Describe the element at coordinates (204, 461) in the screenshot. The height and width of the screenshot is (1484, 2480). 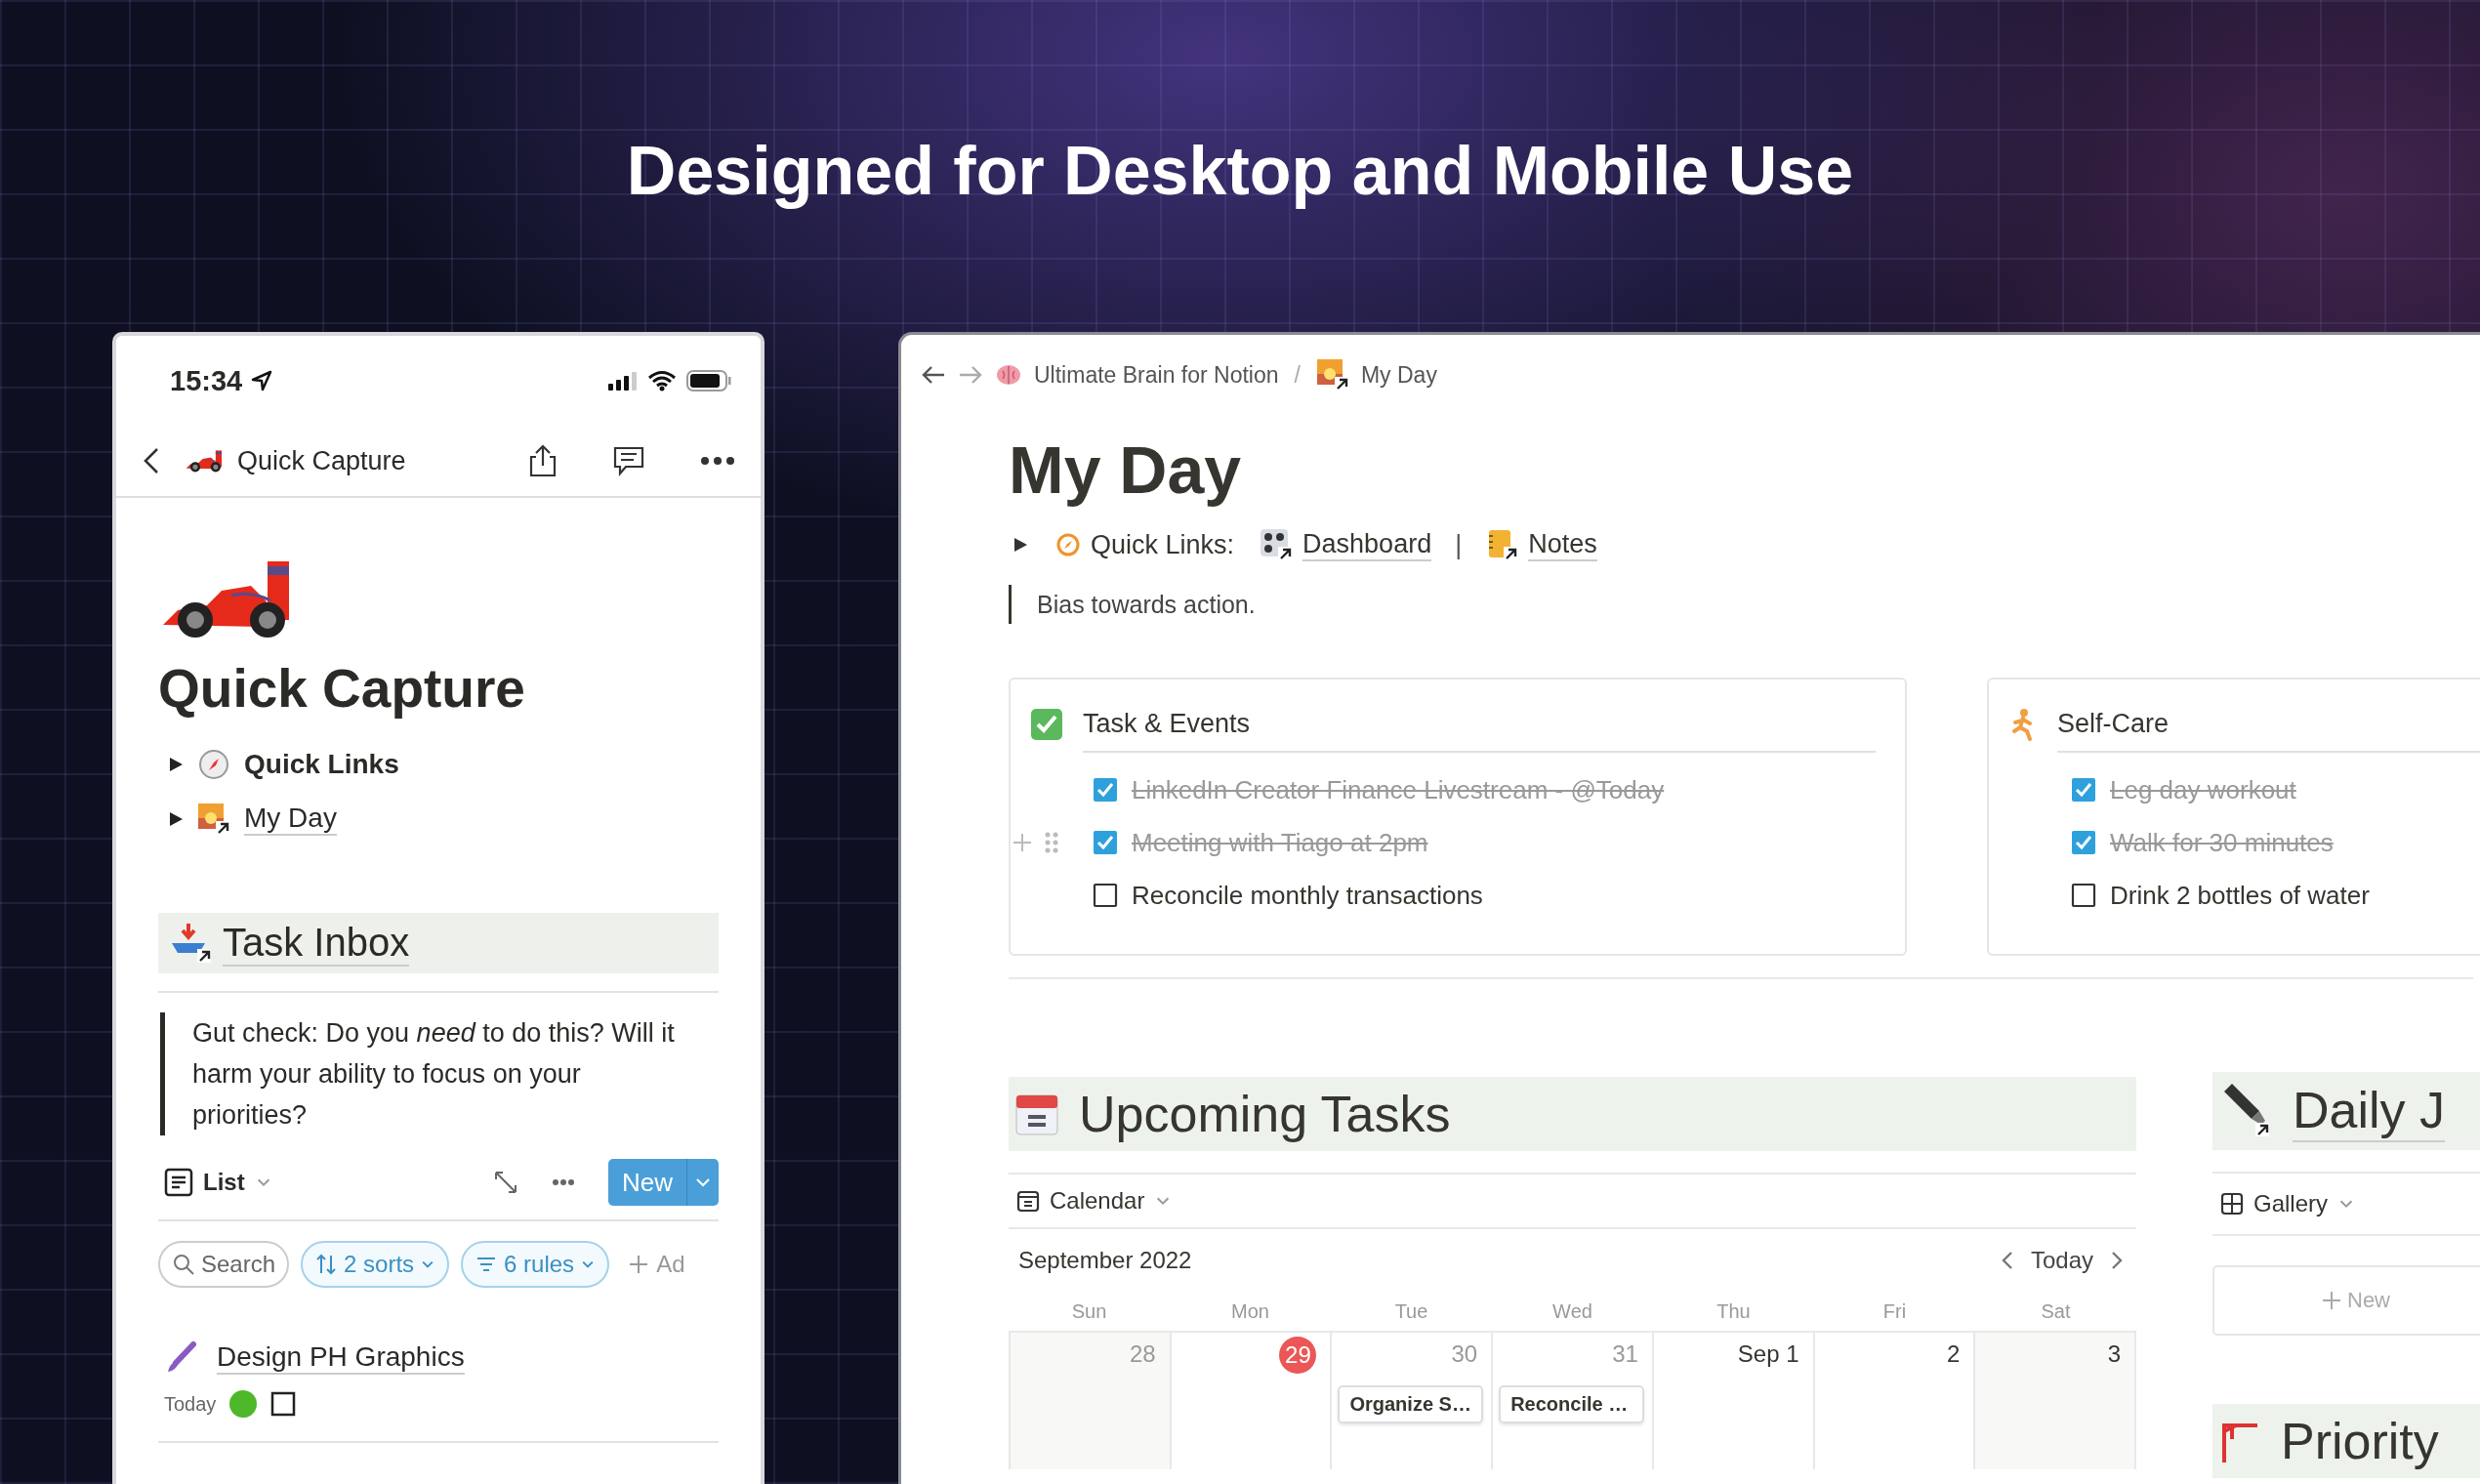
I see `race-car-icon` at that location.